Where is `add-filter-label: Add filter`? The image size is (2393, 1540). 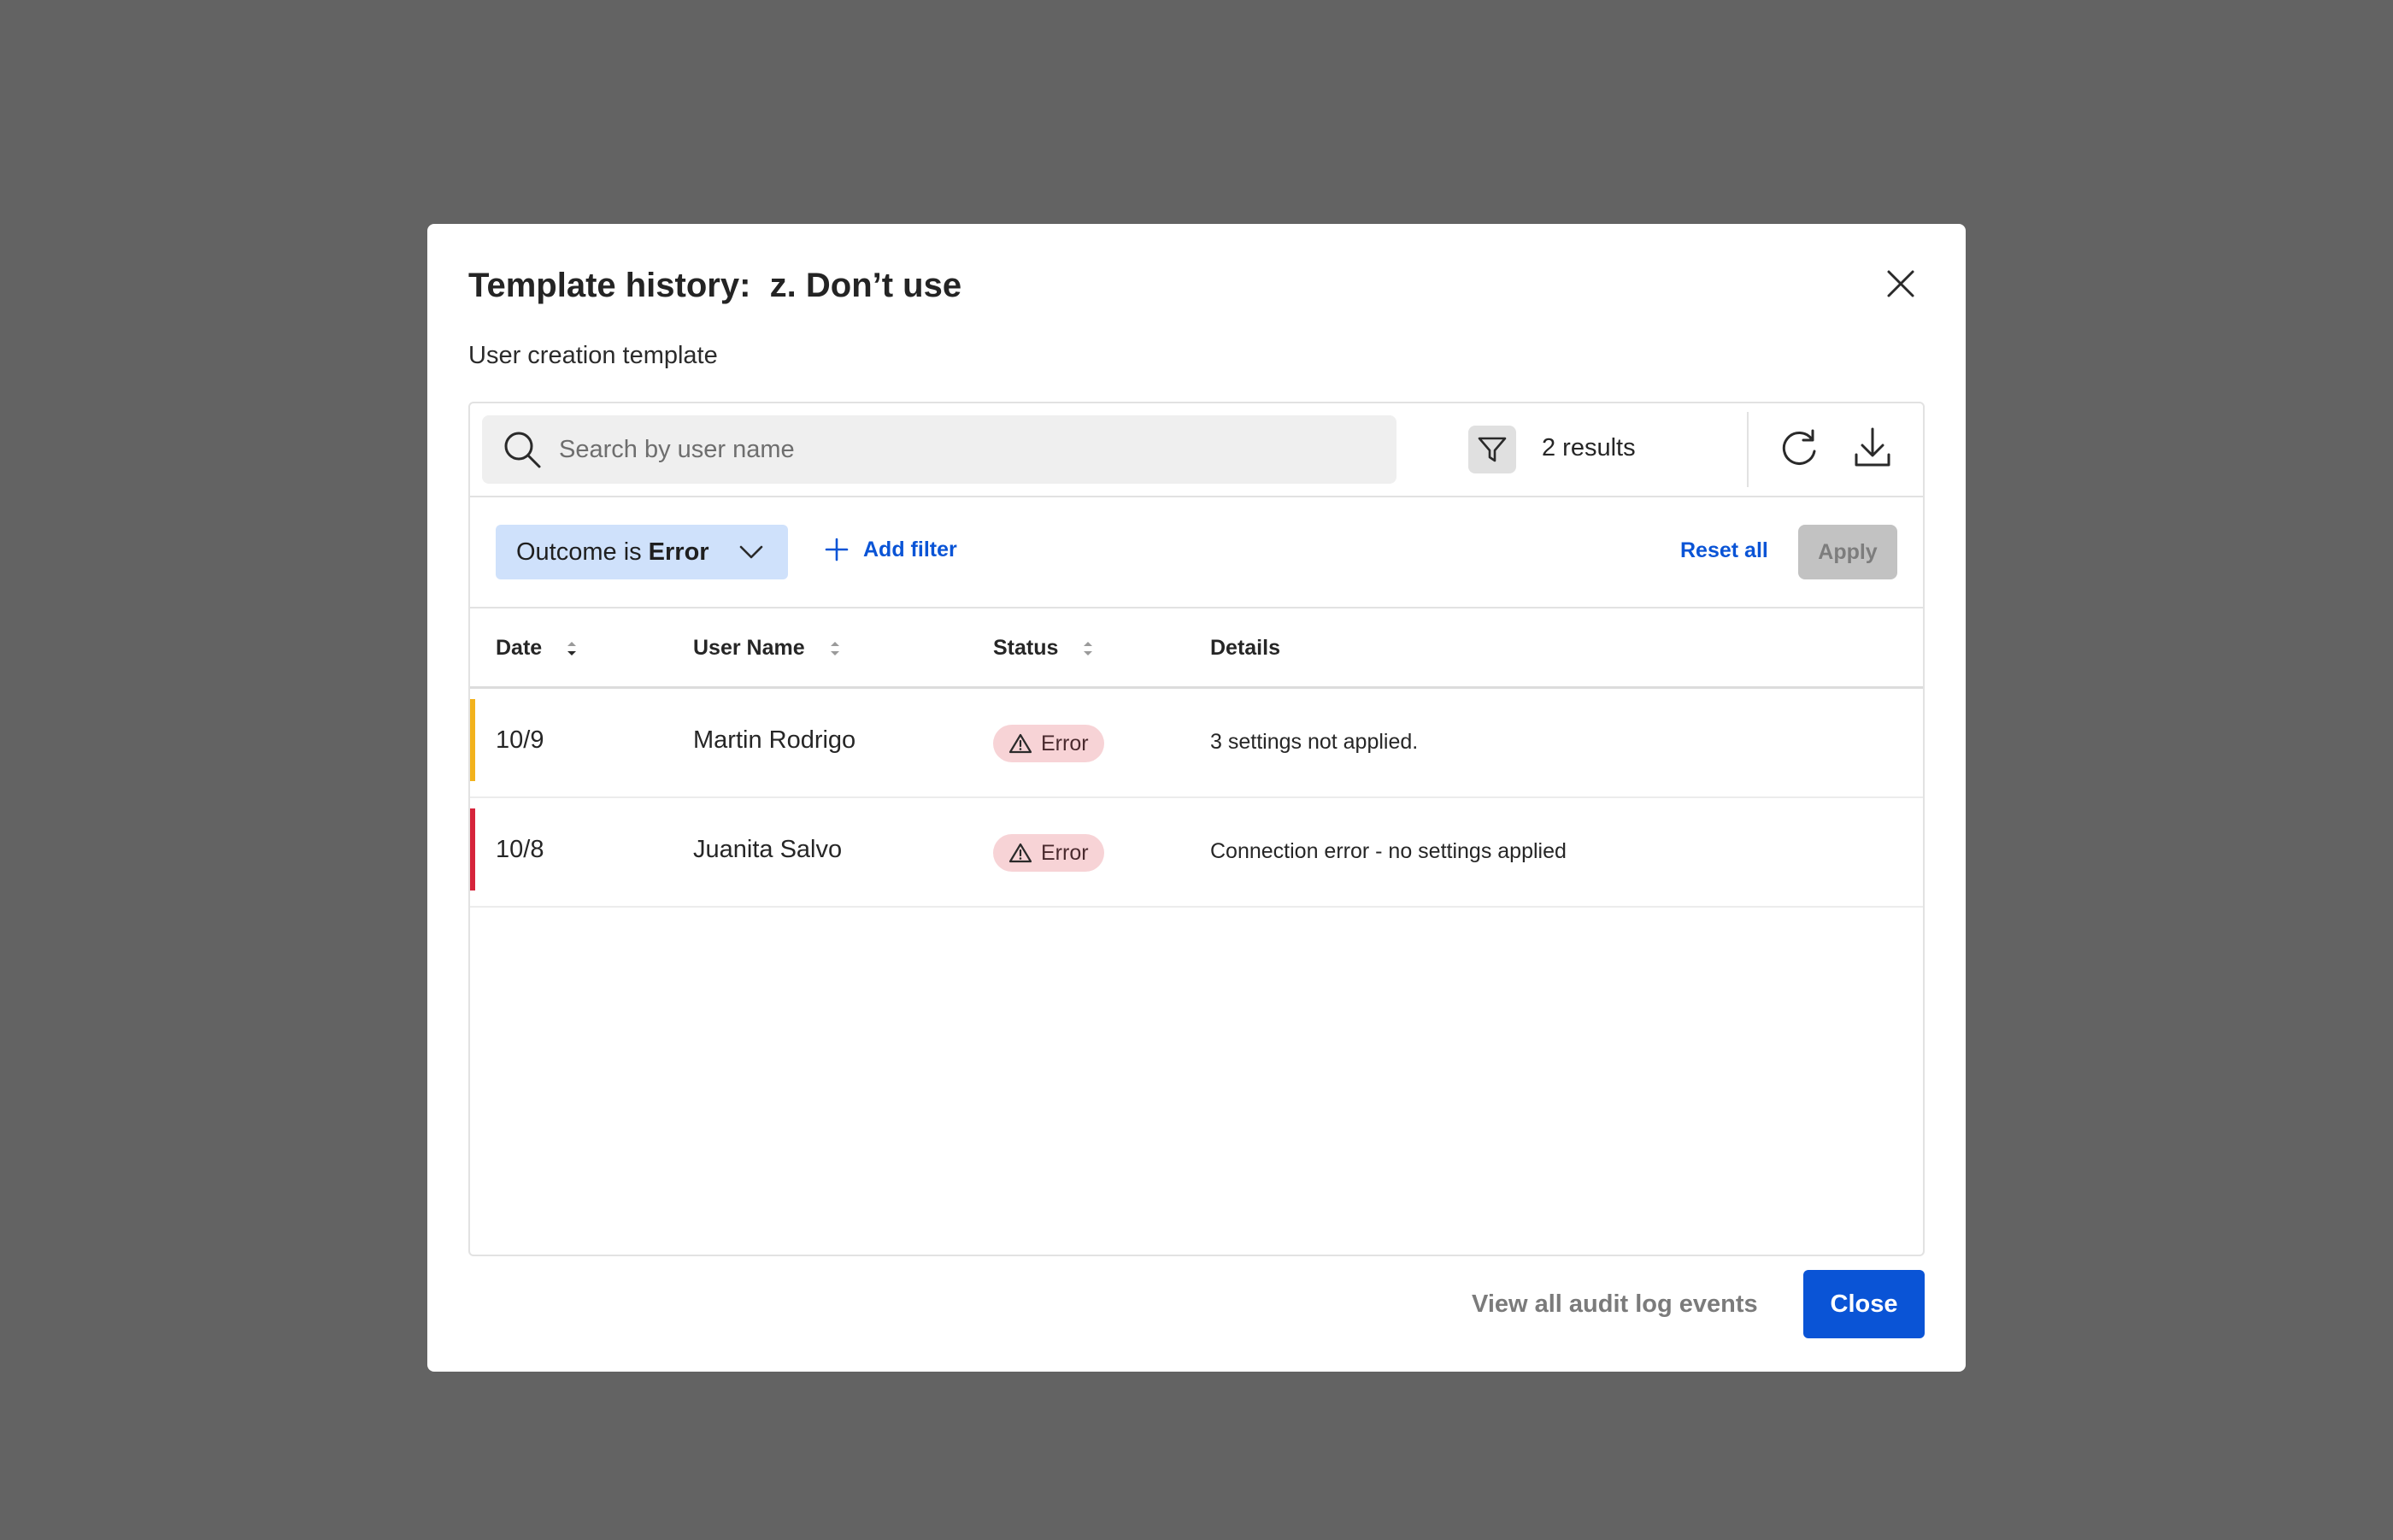 add-filter-label: Add filter is located at coordinates (910, 549).